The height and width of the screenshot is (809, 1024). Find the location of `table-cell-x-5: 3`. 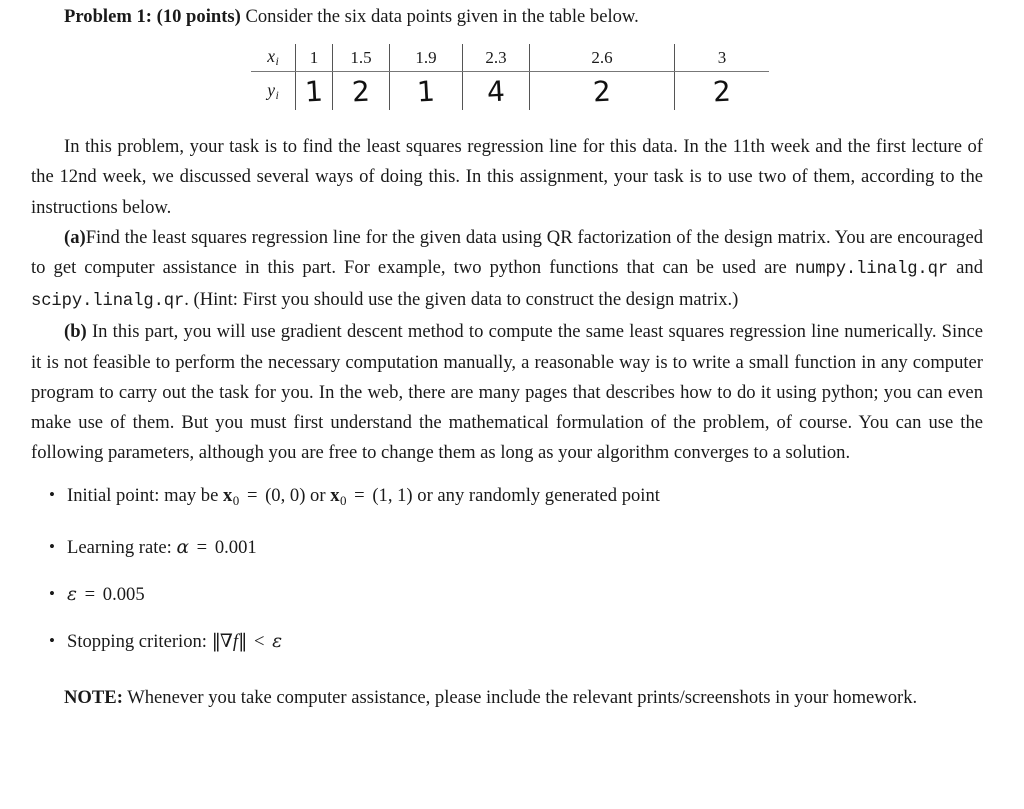

table-cell-x-5: 3 is located at coordinates (721, 58).